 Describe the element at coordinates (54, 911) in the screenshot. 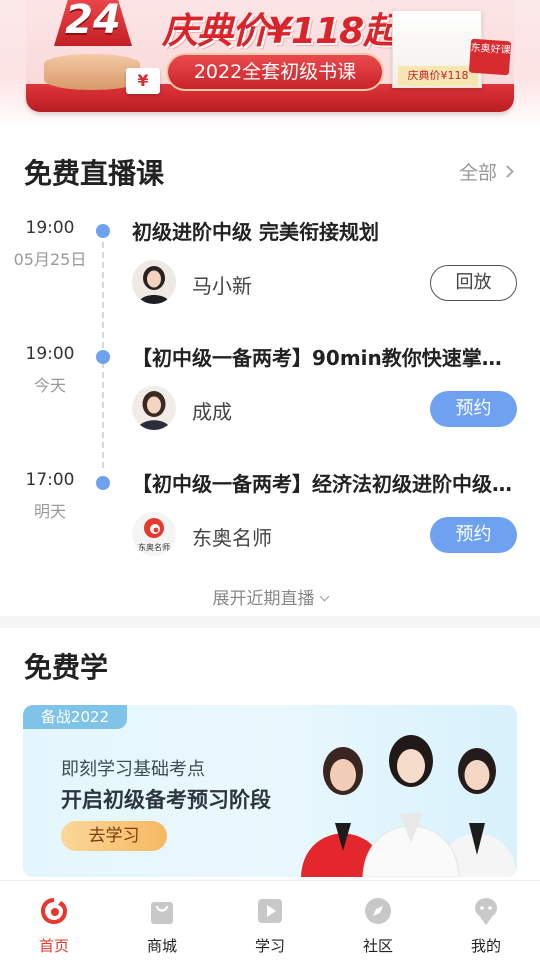

I see `home-icon` at that location.